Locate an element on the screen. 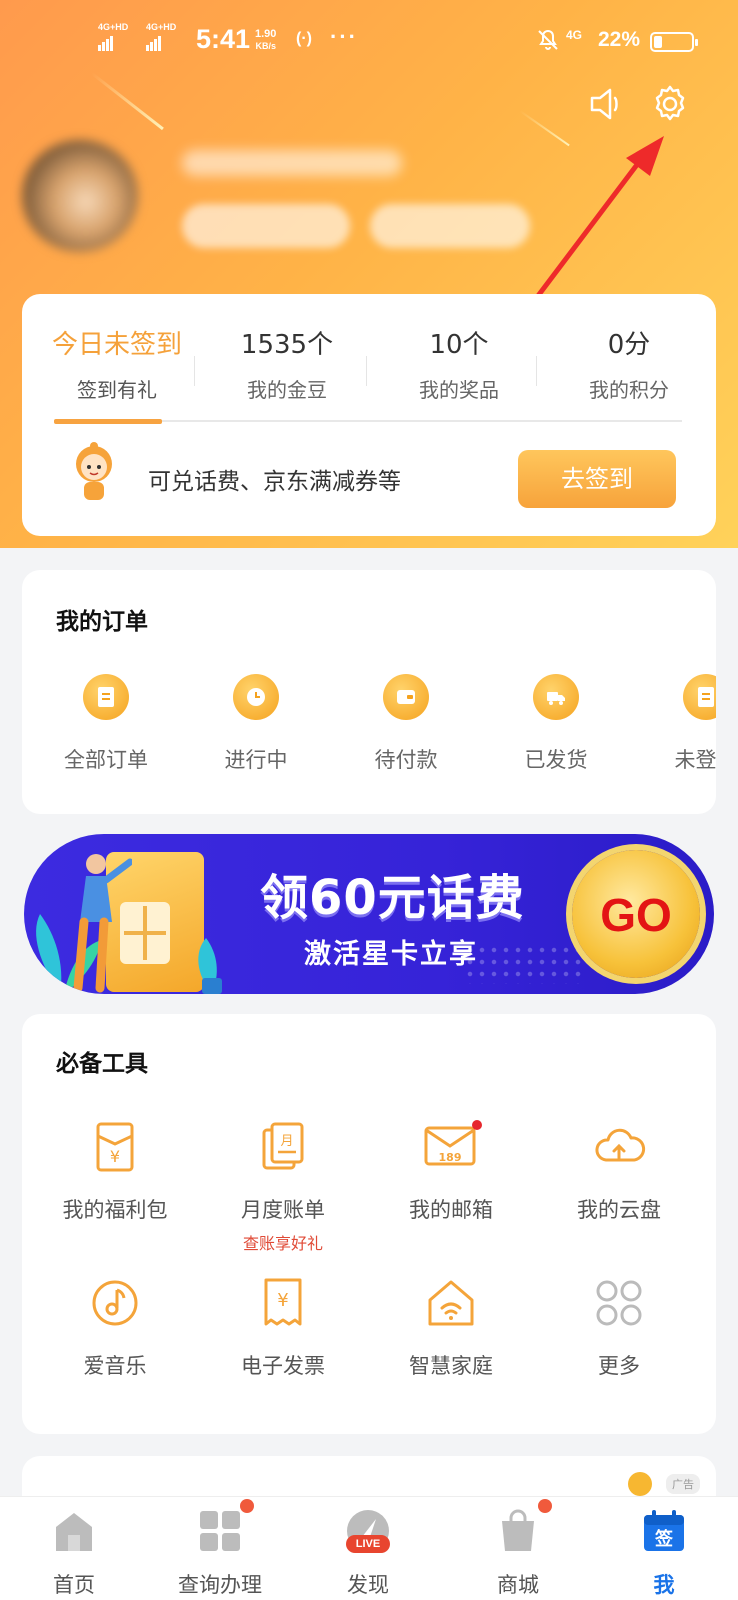 The height and width of the screenshot is (1600, 738). tool-more: 更多 is located at coordinates (619, 1328).